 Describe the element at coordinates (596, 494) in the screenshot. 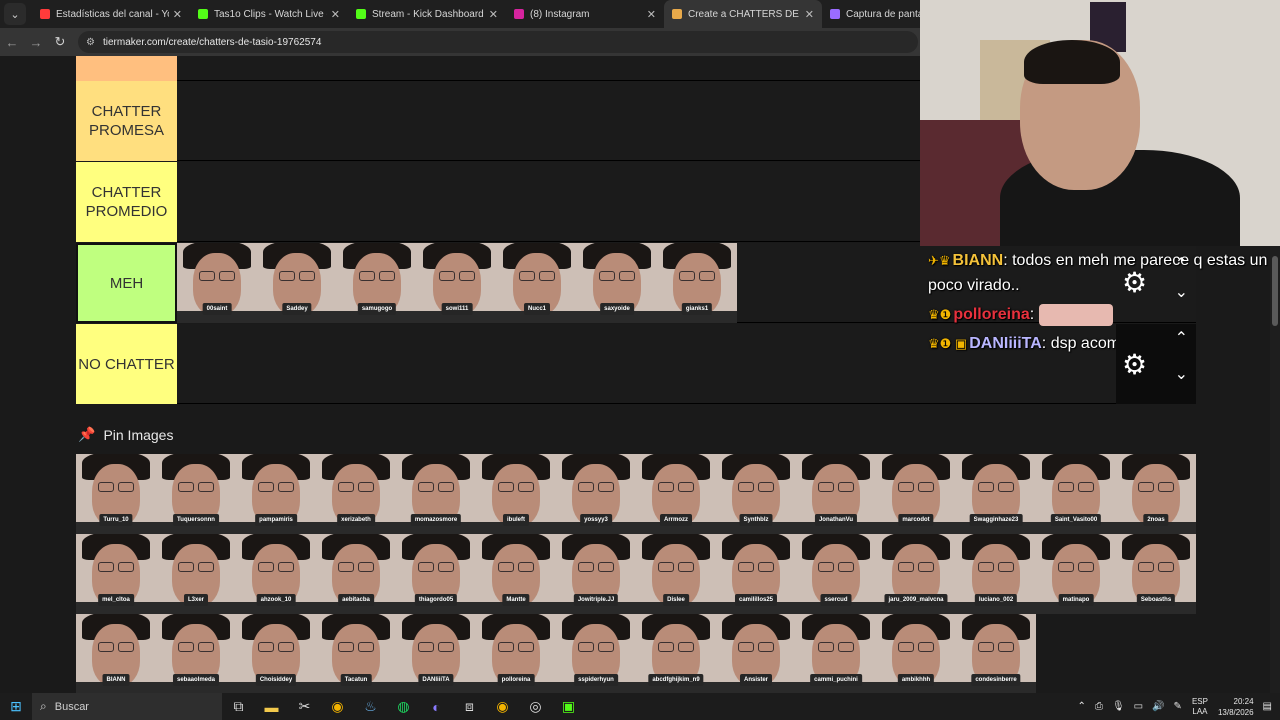

I see `chatter-image: yossyy3` at that location.